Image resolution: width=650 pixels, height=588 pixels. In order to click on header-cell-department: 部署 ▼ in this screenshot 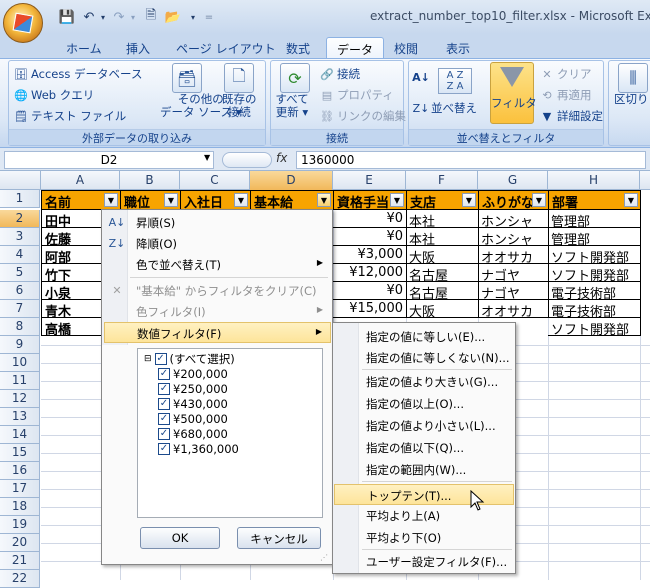, I will do `click(594, 200)`.